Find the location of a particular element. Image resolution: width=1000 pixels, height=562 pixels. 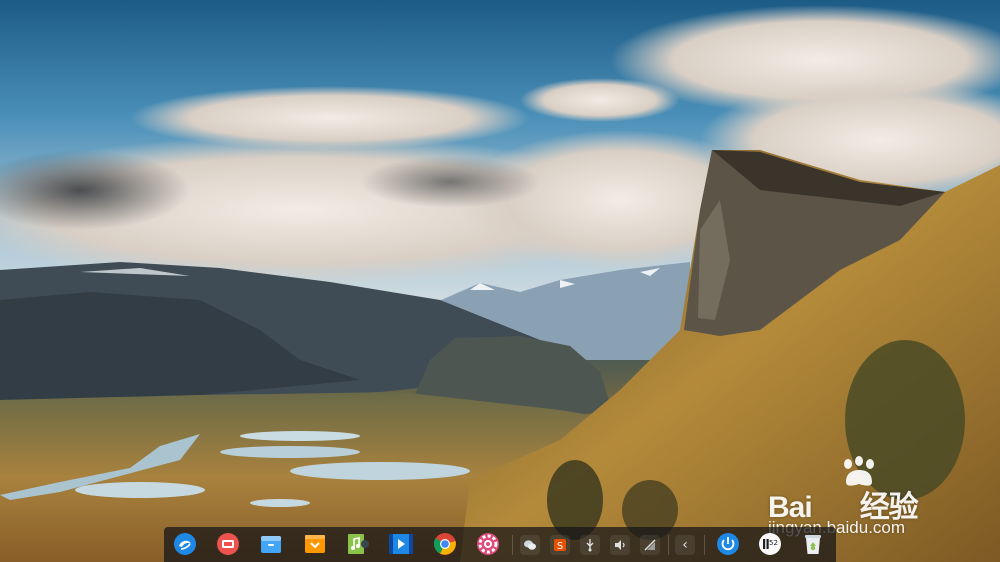

network-tray-icon is located at coordinates (650, 545).